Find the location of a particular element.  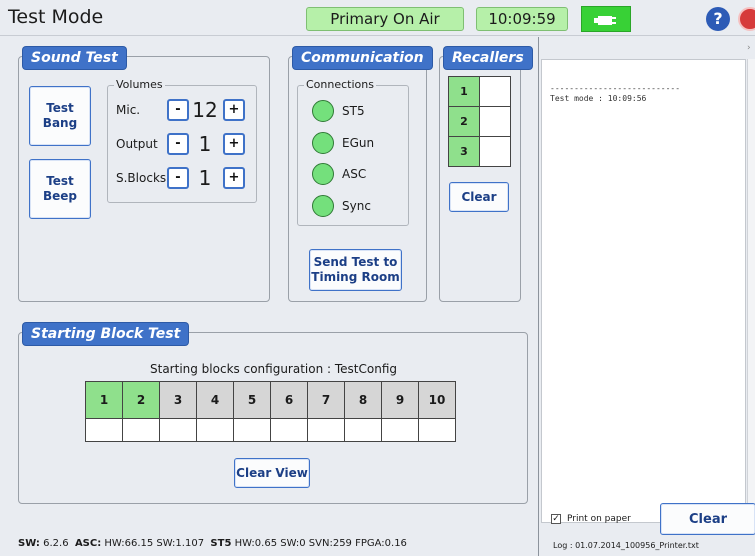

sblocks-decrease-button: - is located at coordinates (178, 178).